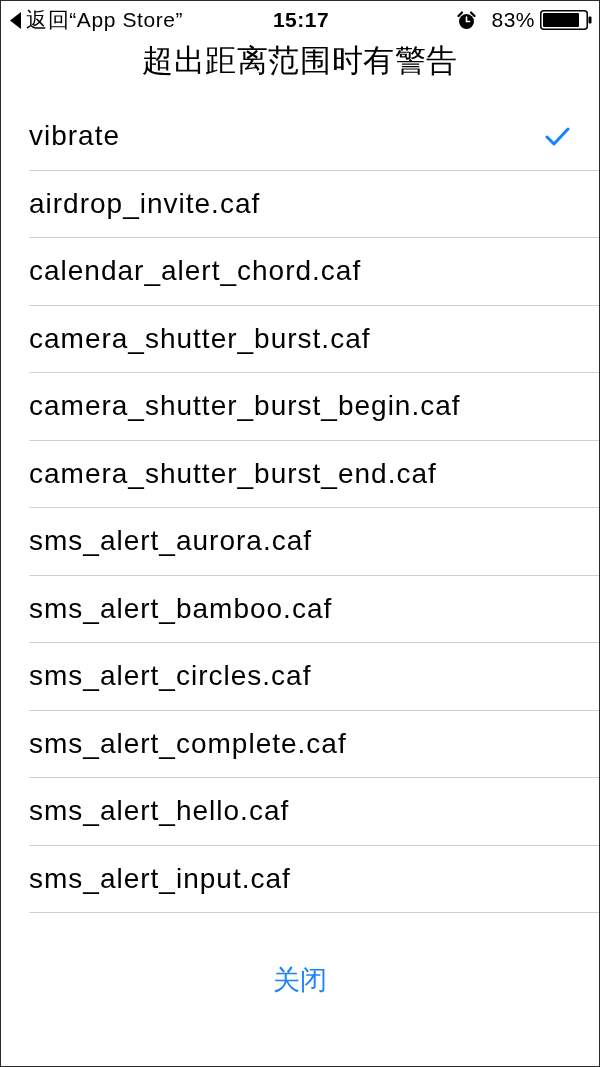 Image resolution: width=600 pixels, height=1067 pixels. Describe the element at coordinates (300, 979) in the screenshot. I see `close-button: 关闭` at that location.